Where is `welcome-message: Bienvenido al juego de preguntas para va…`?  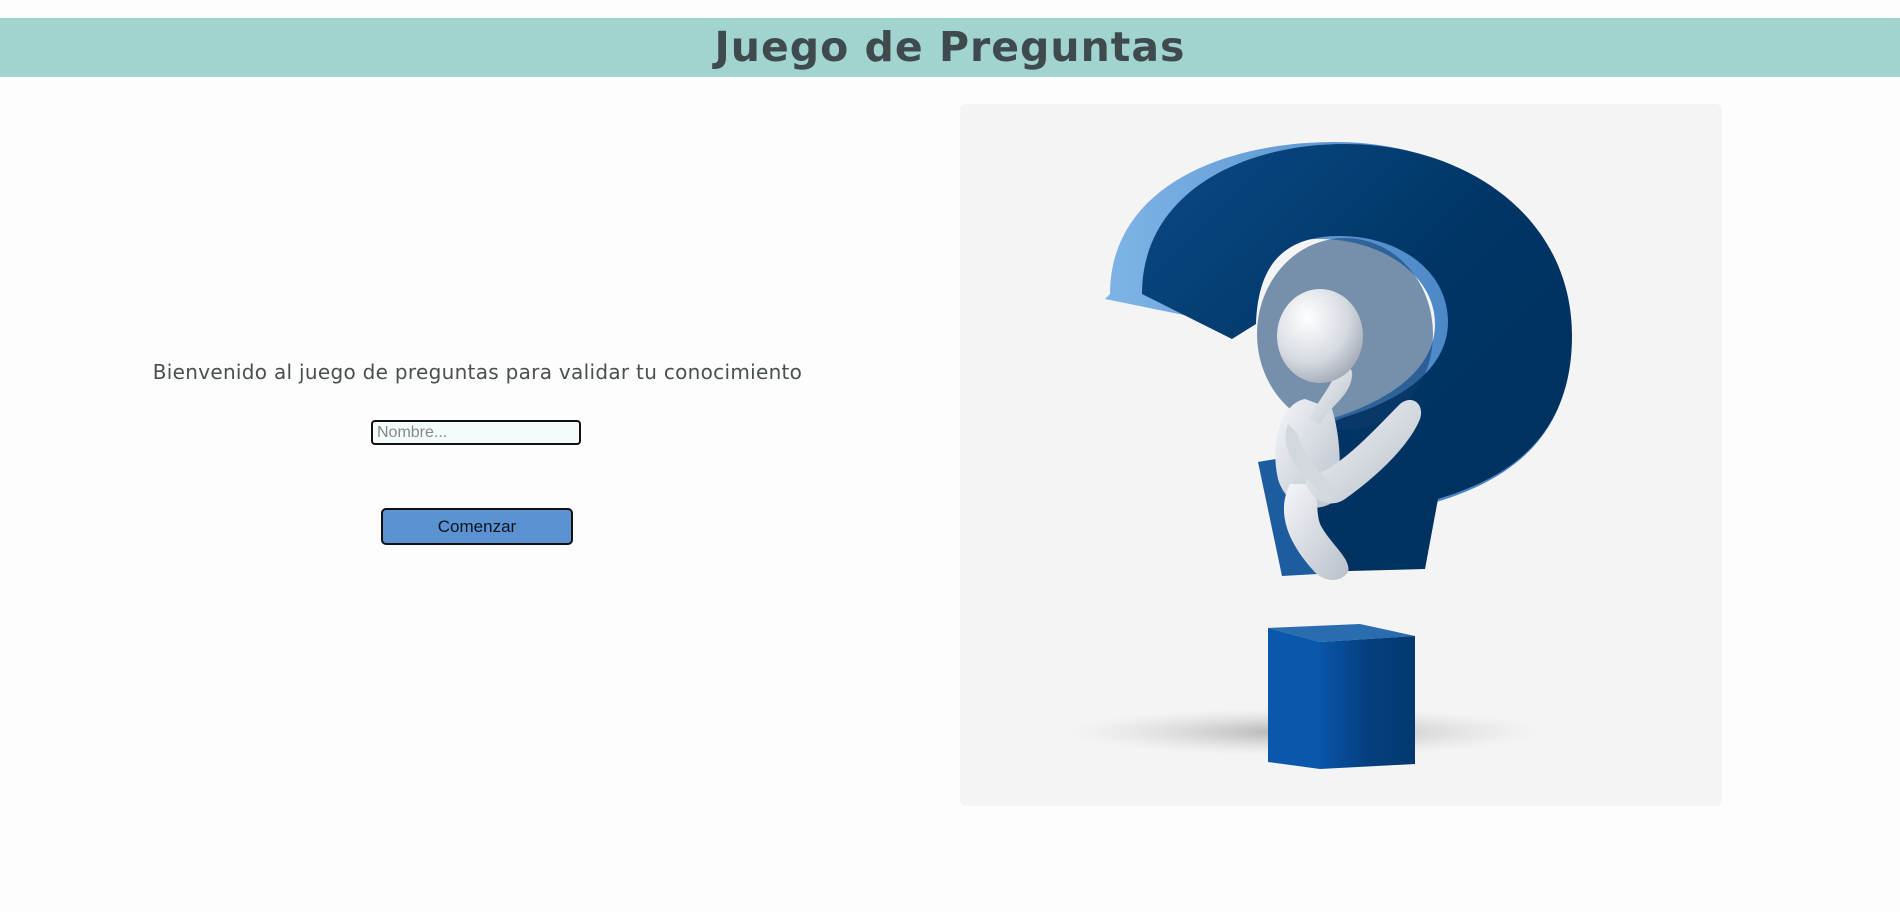
welcome-message: Bienvenido al juego de preguntas para va… is located at coordinates (477, 372).